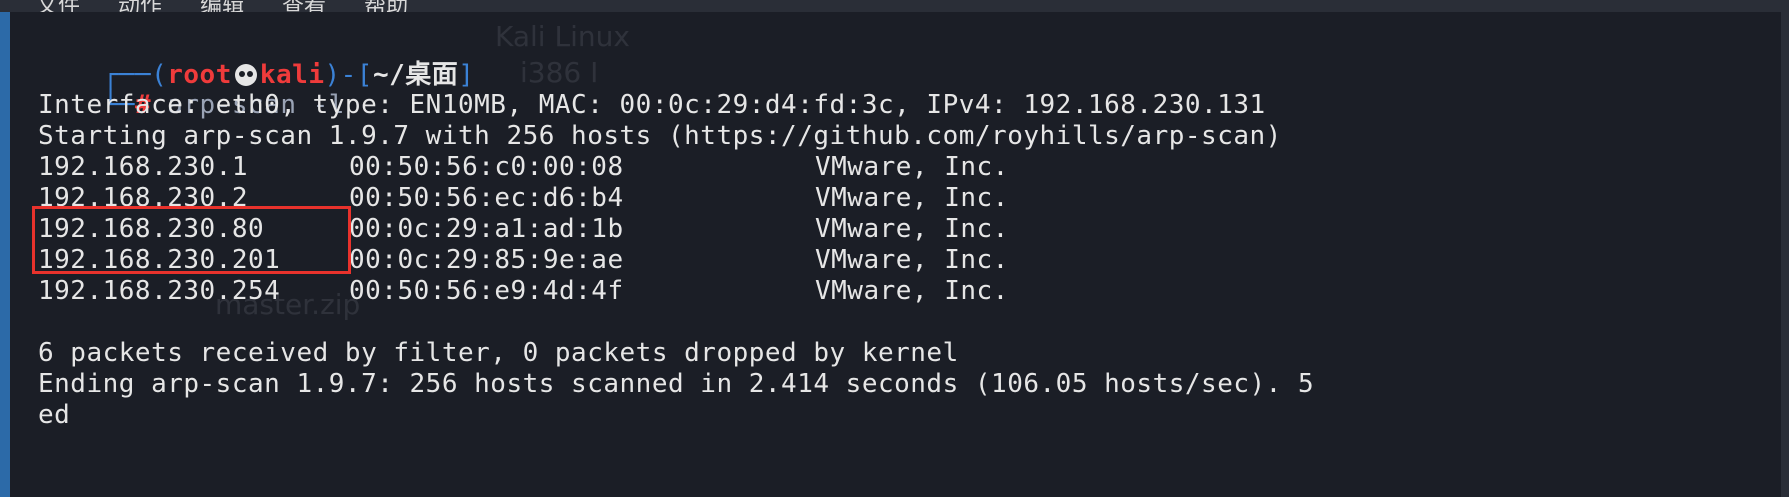 The width and height of the screenshot is (1789, 497). What do you see at coordinates (486, 198) in the screenshot?
I see `host-mac: 00:50:56:ec:d6:b4` at bounding box center [486, 198].